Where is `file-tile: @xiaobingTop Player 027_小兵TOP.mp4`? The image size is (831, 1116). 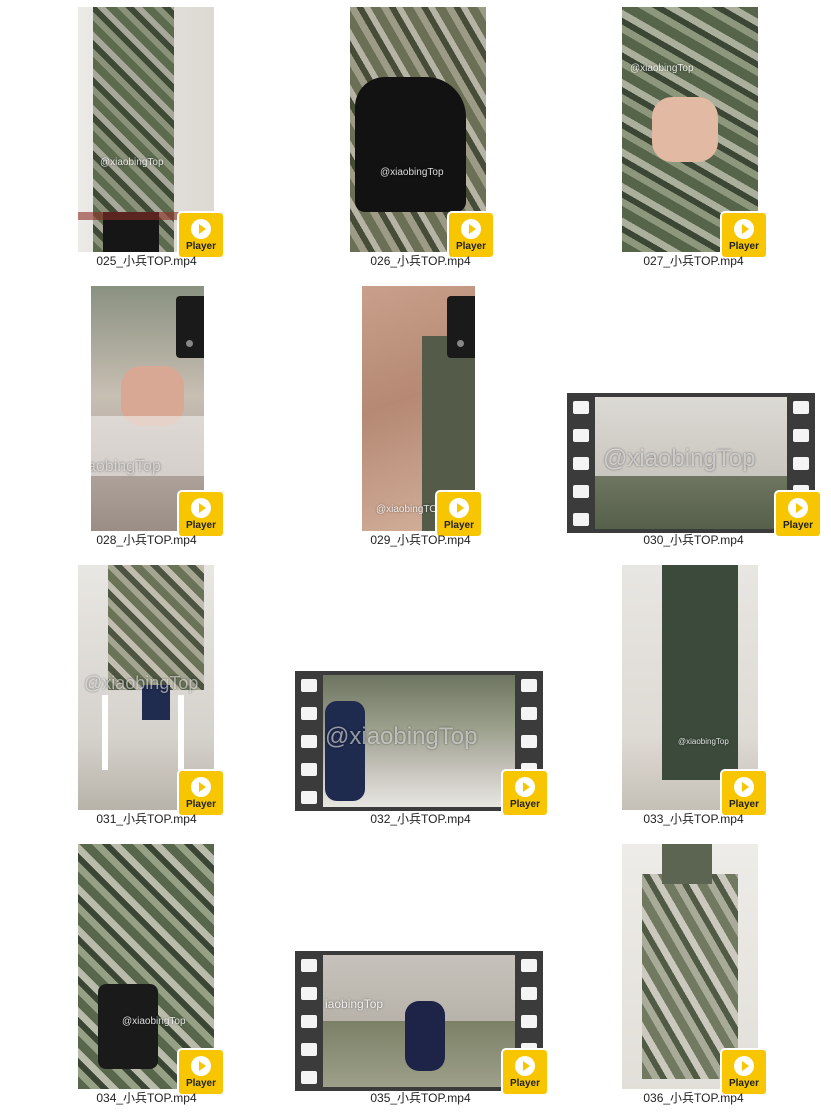 file-tile: @xiaobingTop Player 027_小兵TOP.mp4 is located at coordinates (693, 139).